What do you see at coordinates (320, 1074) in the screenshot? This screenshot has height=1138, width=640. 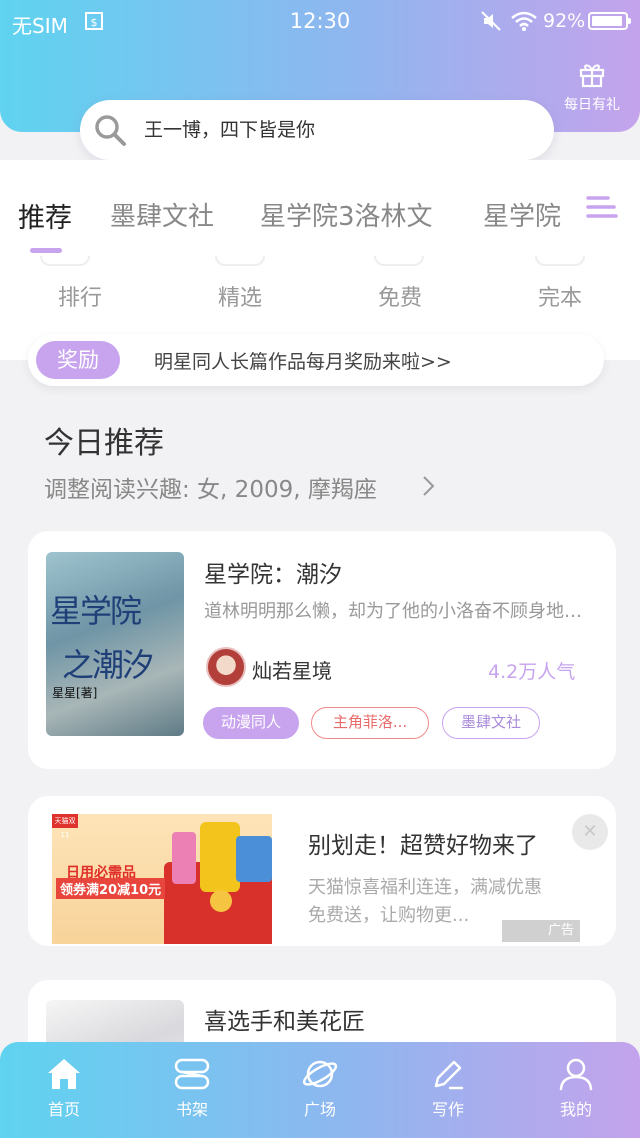 I see `planet-icon` at bounding box center [320, 1074].